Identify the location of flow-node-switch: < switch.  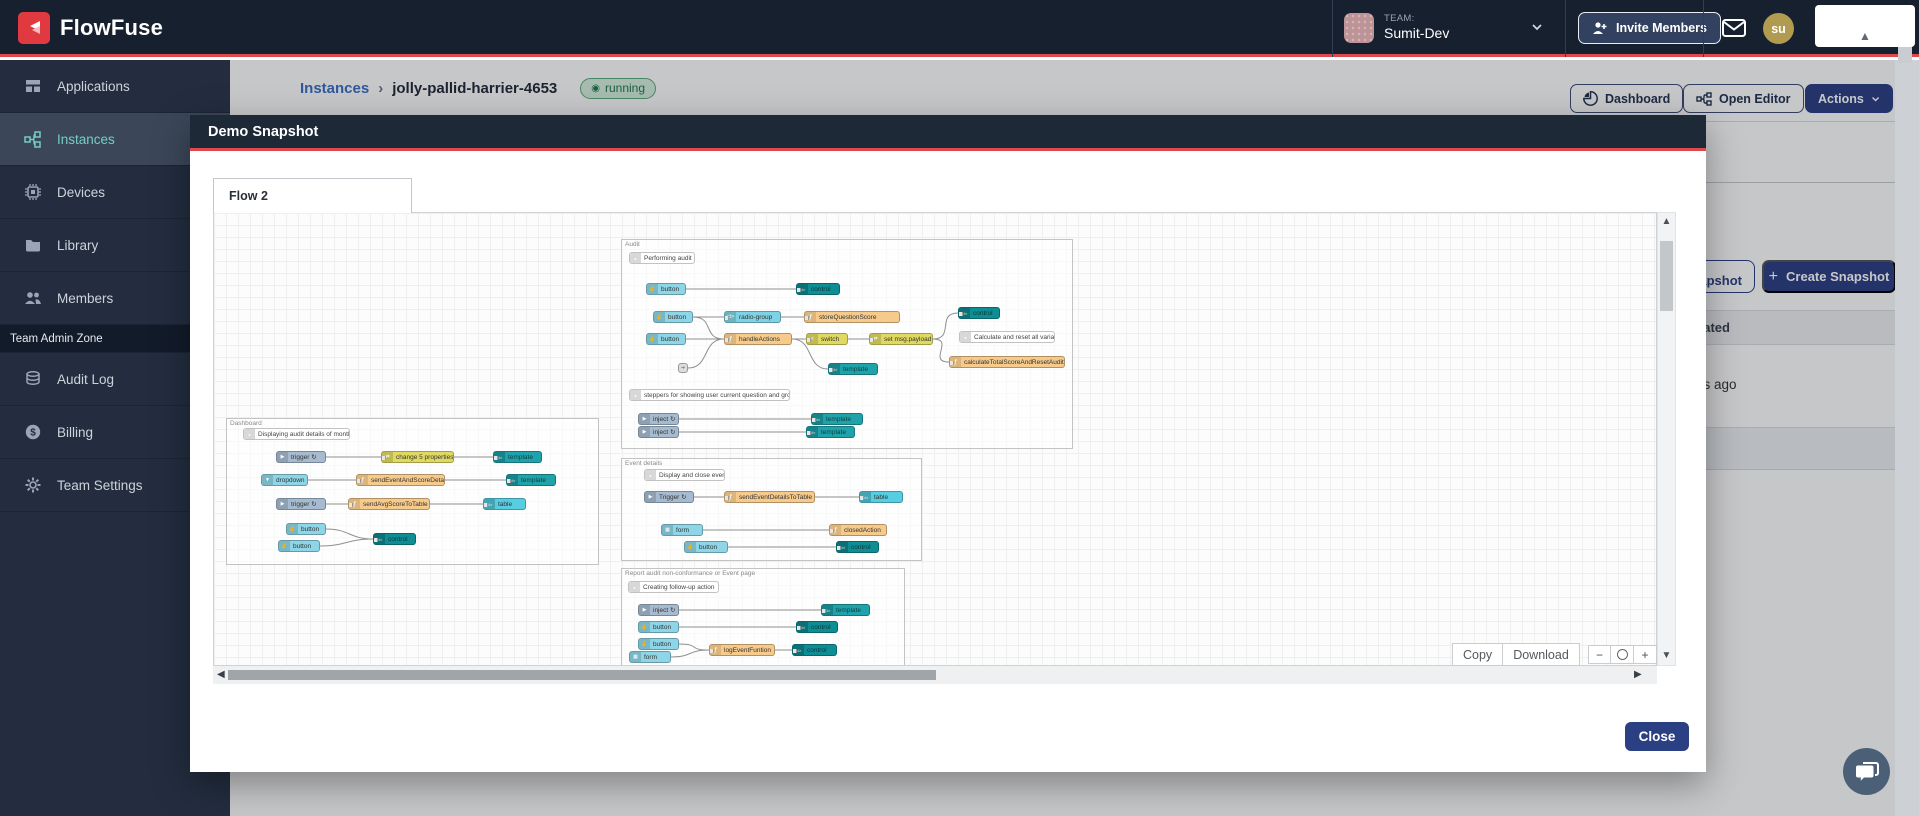
(827, 339).